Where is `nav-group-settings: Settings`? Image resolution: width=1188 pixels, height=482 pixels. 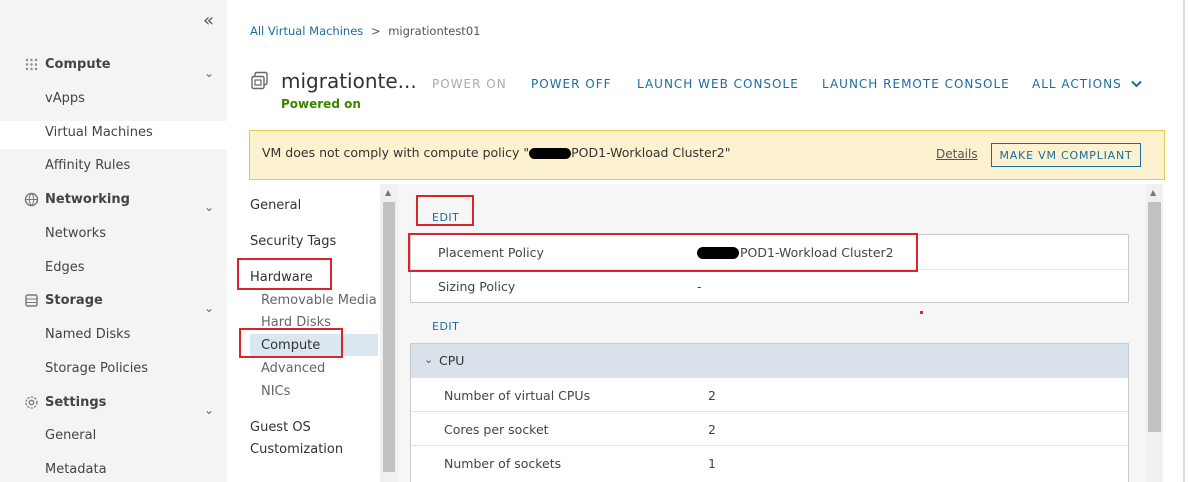
nav-group-settings: Settings is located at coordinates (65, 402).